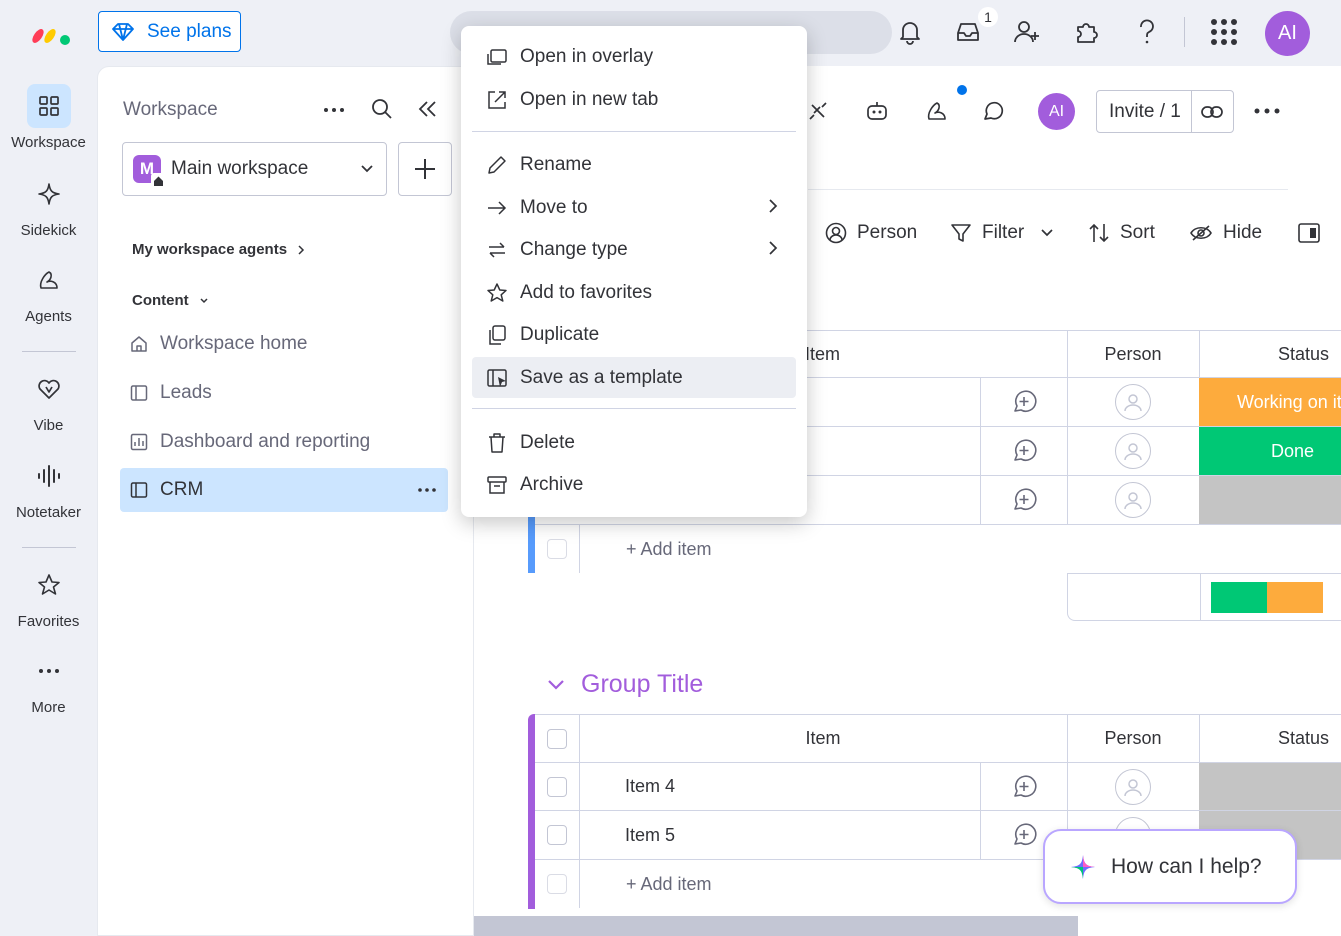 The width and height of the screenshot is (1341, 936). What do you see at coordinates (49, 194) in the screenshot?
I see `sparkle-icon` at bounding box center [49, 194].